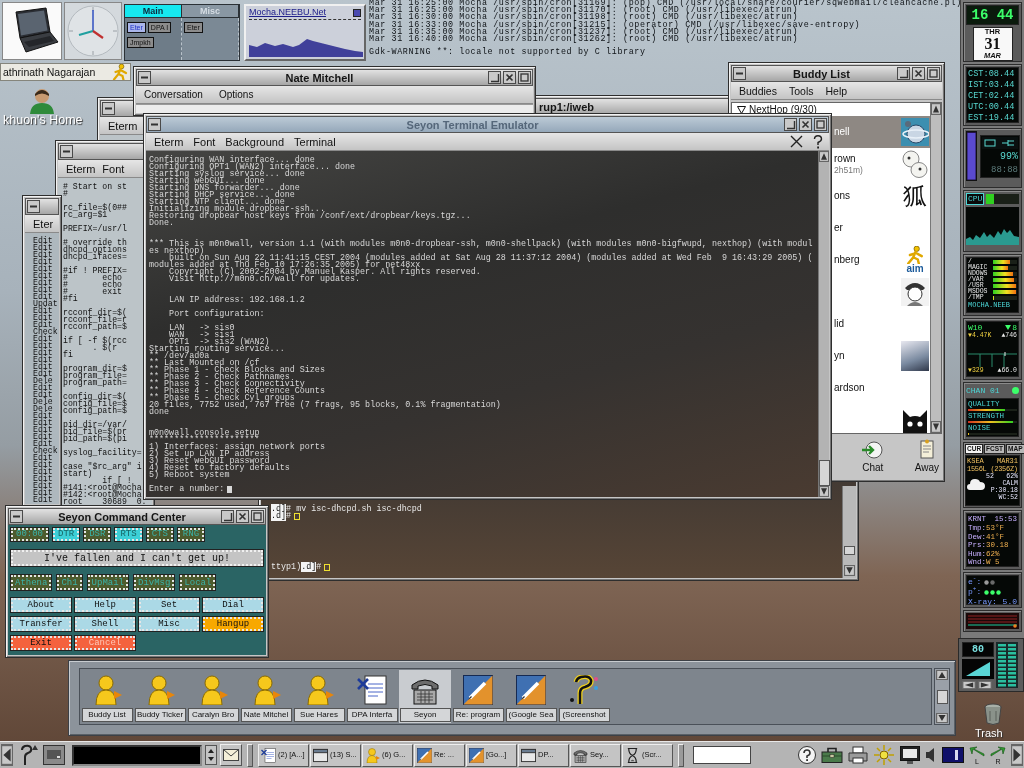  Describe the element at coordinates (881, 196) in the screenshot. I see `buddy-row: ons 狐` at that location.